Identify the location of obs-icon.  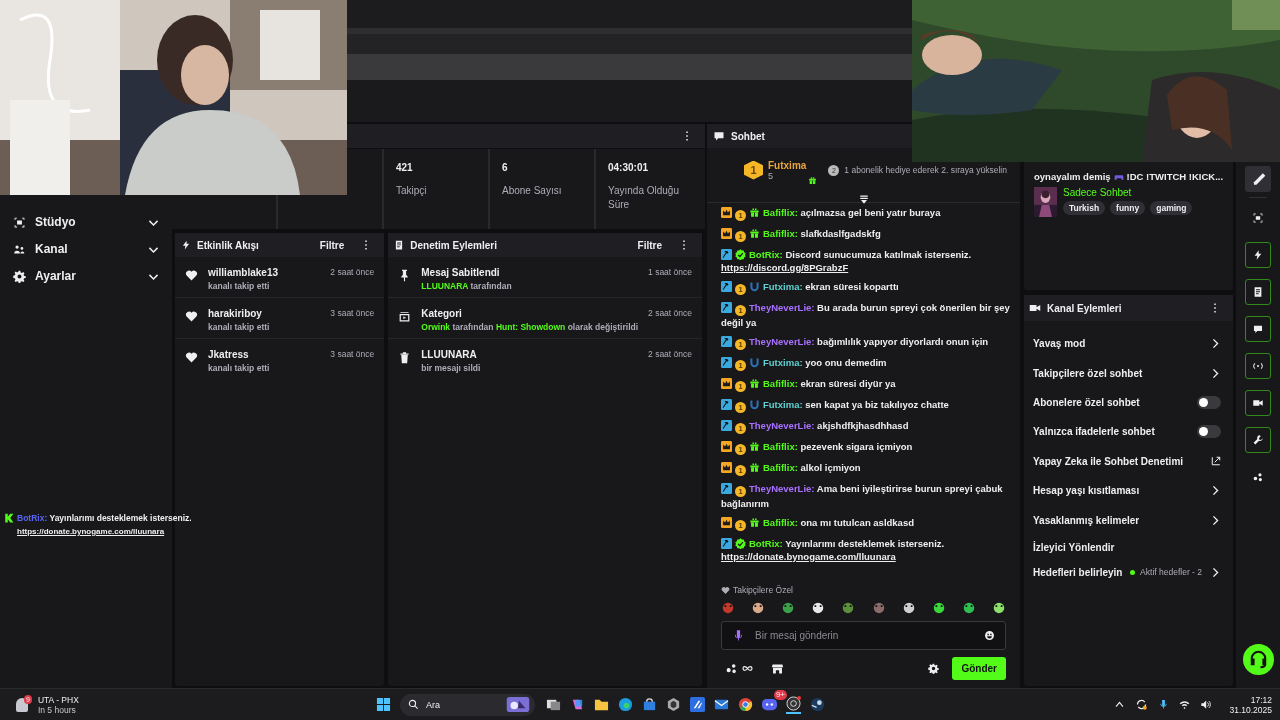
(793, 704).